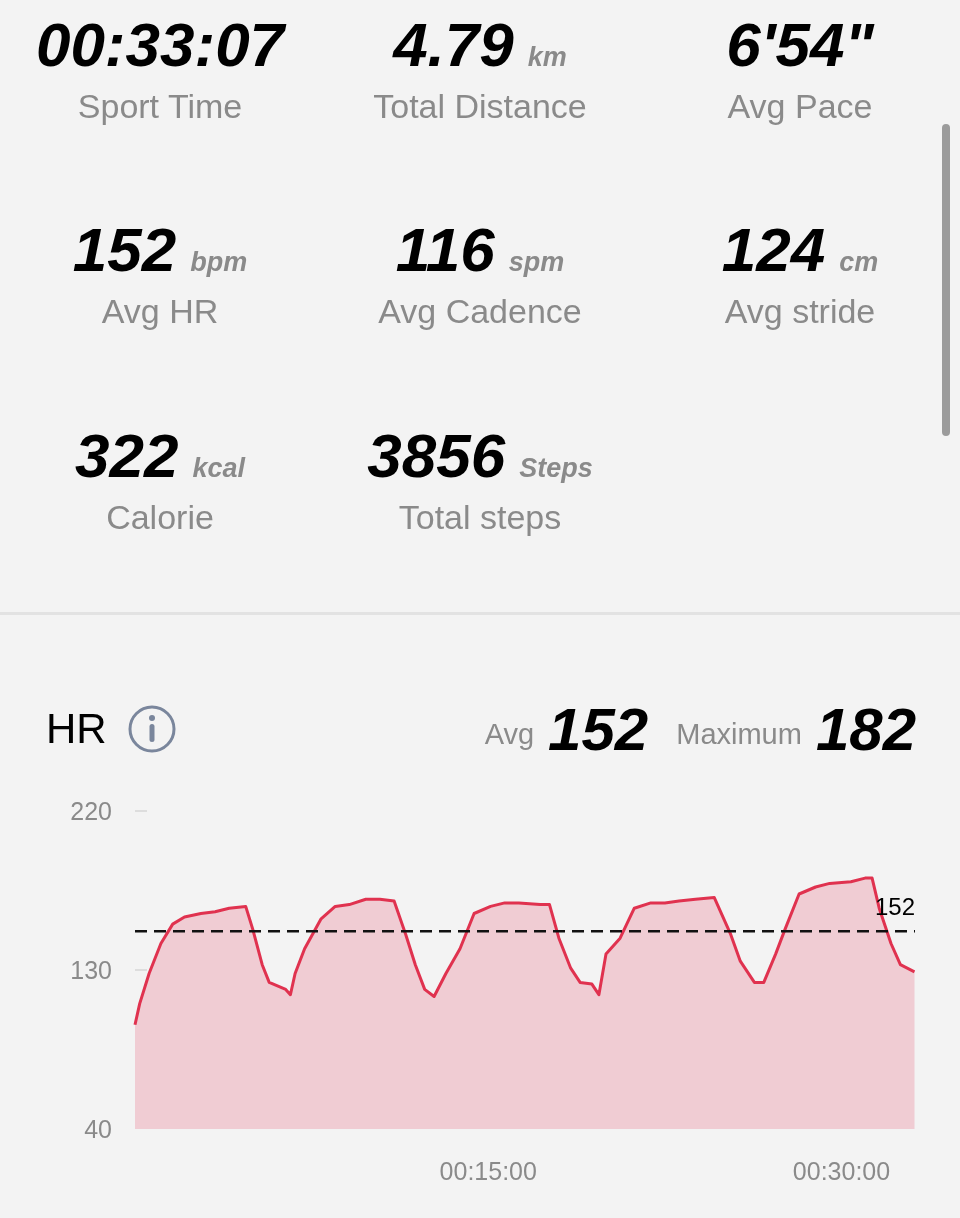 The height and width of the screenshot is (1218, 960). What do you see at coordinates (91, 811) in the screenshot?
I see `axis-label: 220` at bounding box center [91, 811].